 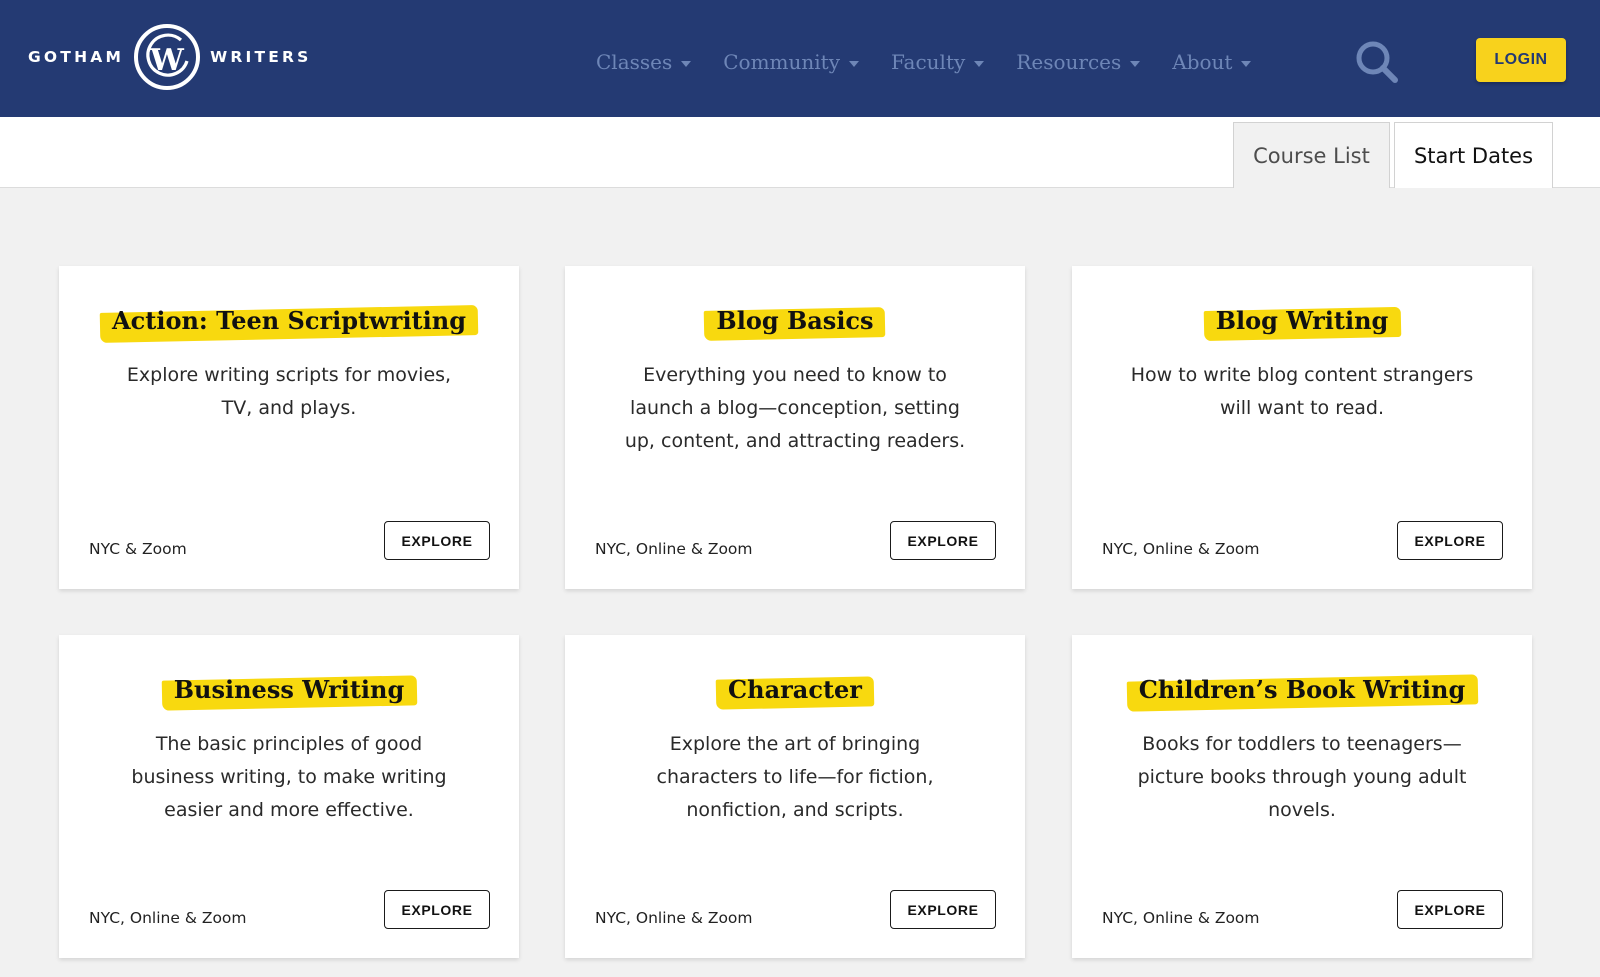 What do you see at coordinates (928, 62) in the screenshot?
I see `nav-faculty-label: Faculty` at bounding box center [928, 62].